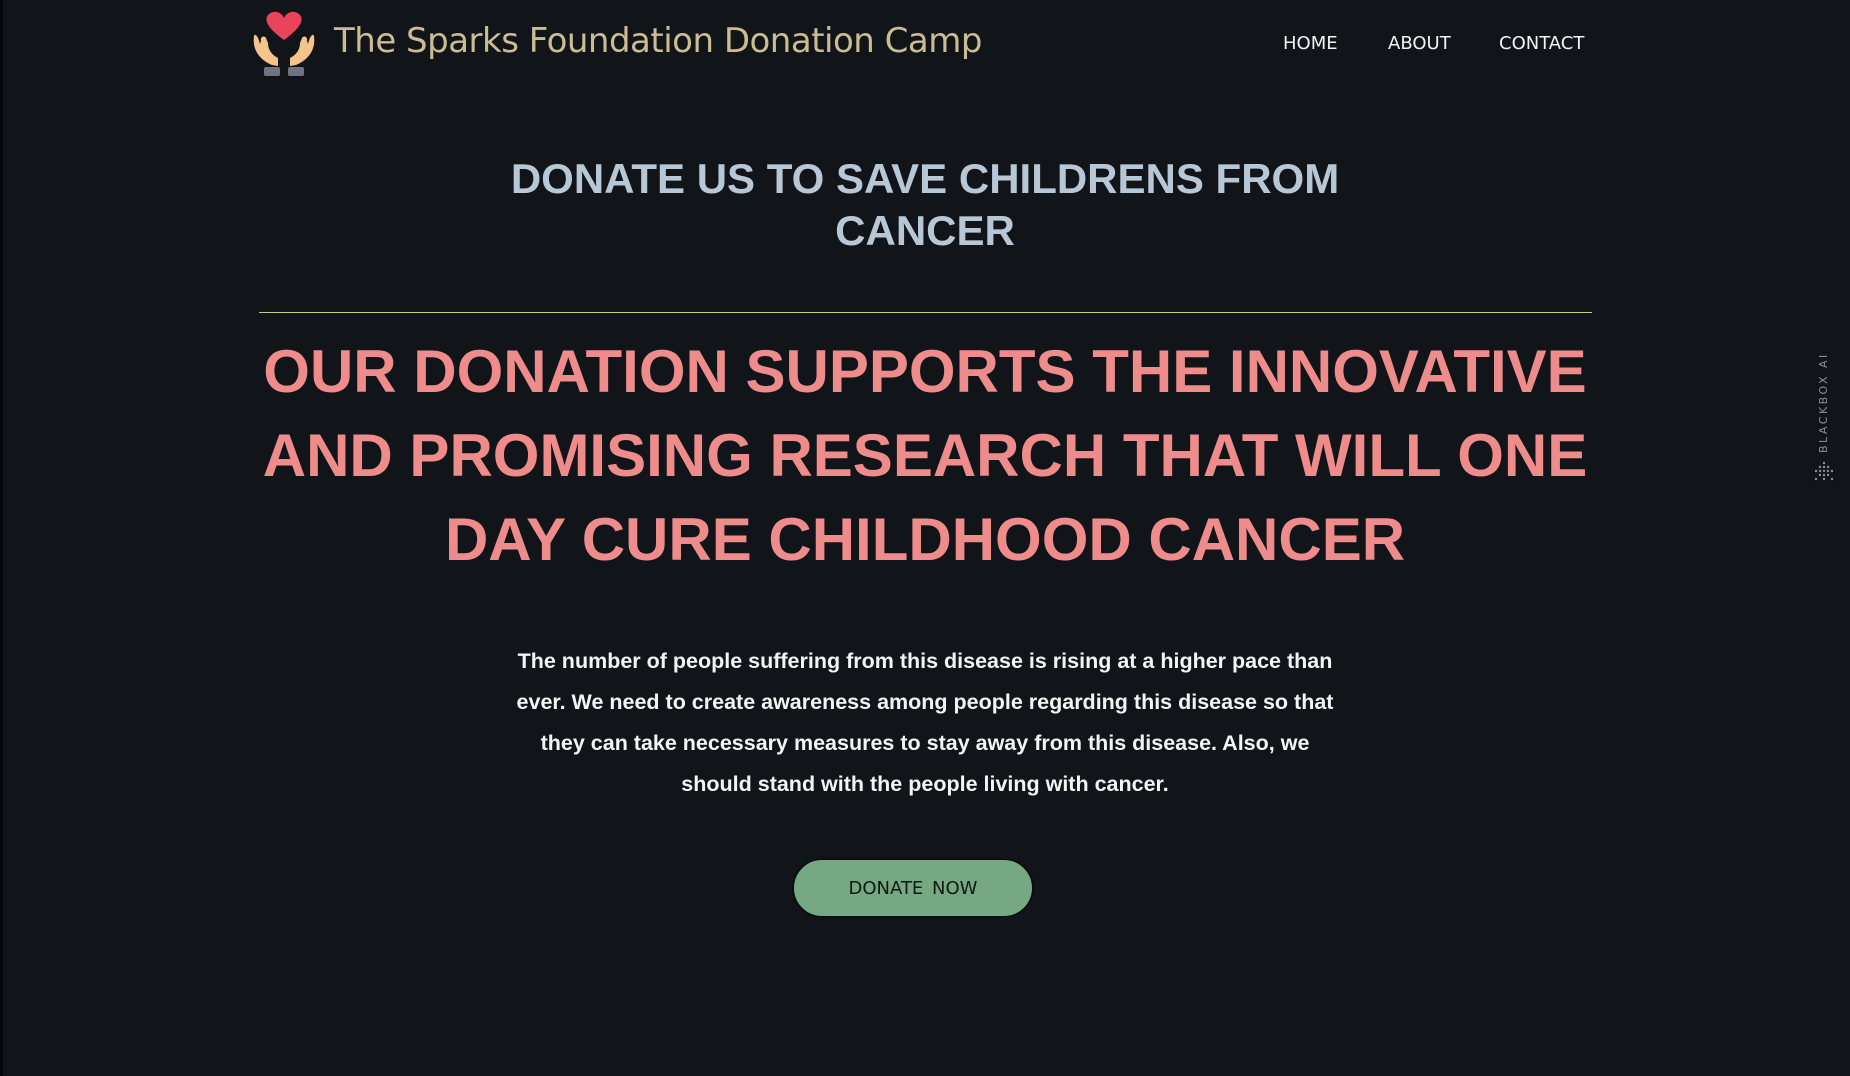  Describe the element at coordinates (1824, 471) in the screenshot. I see `dot-grid-icon` at that location.